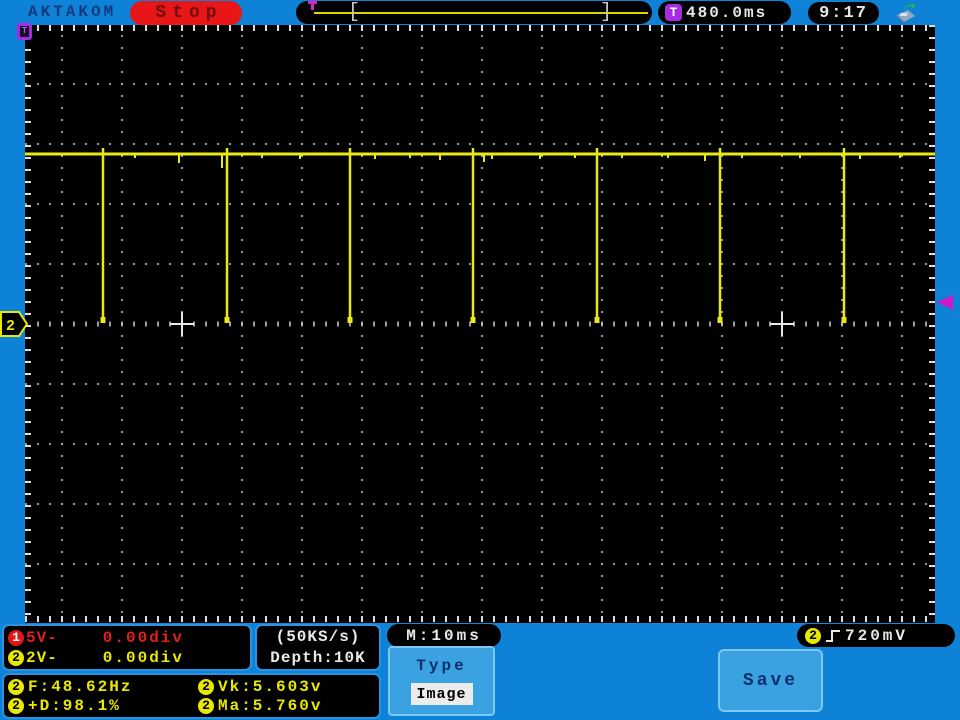 This screenshot has height=720, width=960. Describe the element at coordinates (16, 657) in the screenshot. I see `ch2-badge: 2` at that location.